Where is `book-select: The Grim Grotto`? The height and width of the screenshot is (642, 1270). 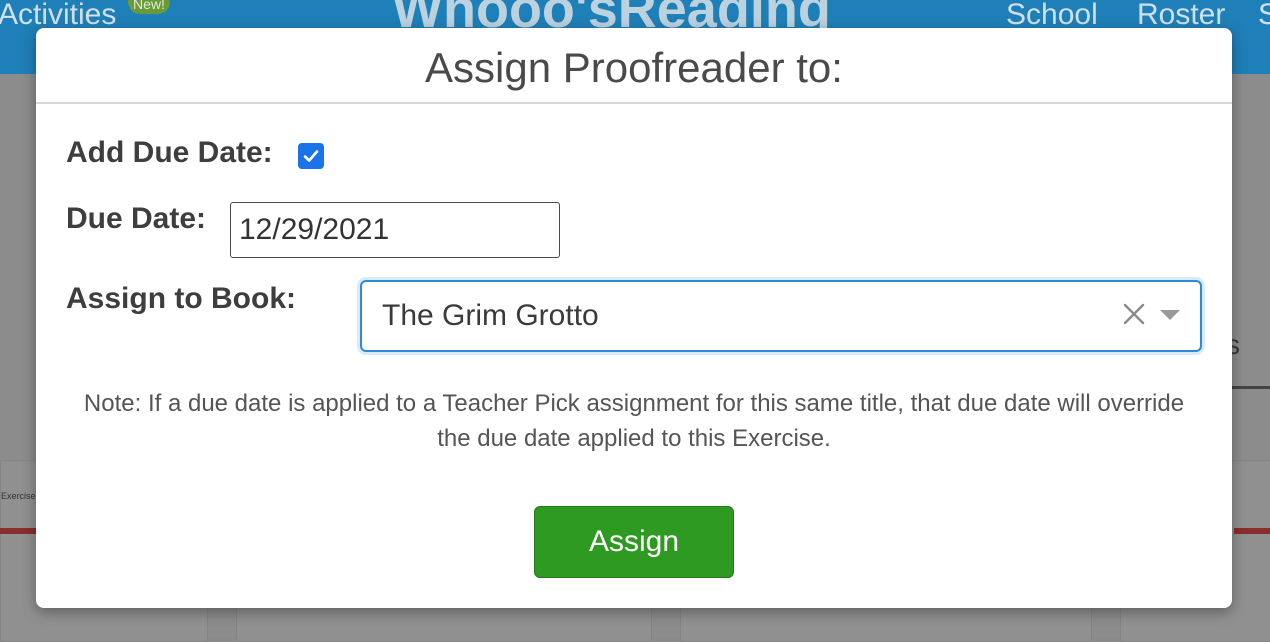 book-select: The Grim Grotto is located at coordinates (781, 316).